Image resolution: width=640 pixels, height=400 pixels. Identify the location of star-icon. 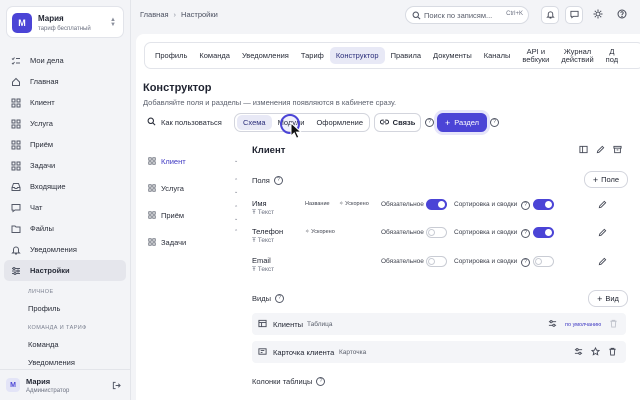
(595, 352).